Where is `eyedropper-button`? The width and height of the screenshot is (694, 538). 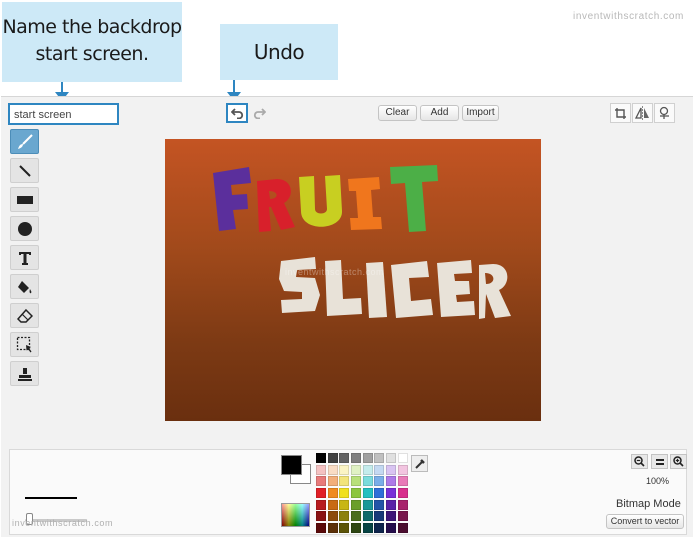 eyedropper-button is located at coordinates (419, 463).